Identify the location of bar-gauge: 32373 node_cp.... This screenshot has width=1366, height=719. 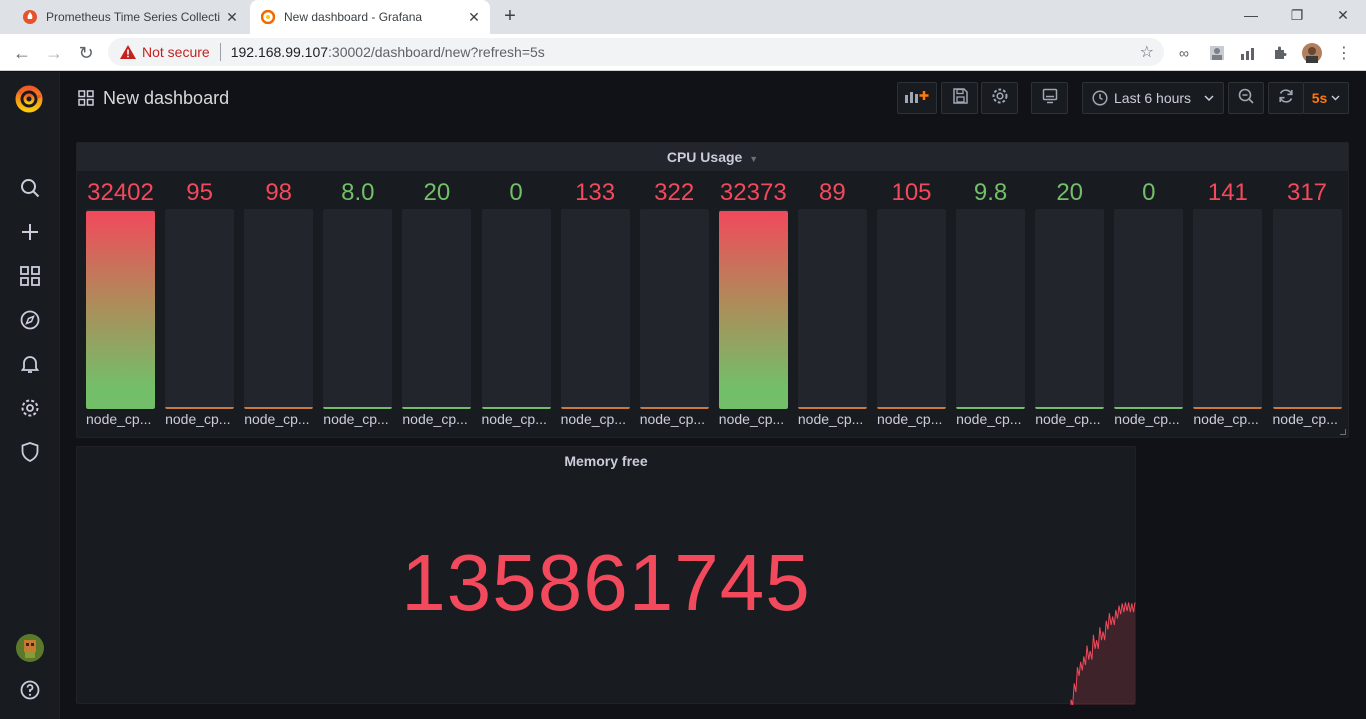
(753, 302).